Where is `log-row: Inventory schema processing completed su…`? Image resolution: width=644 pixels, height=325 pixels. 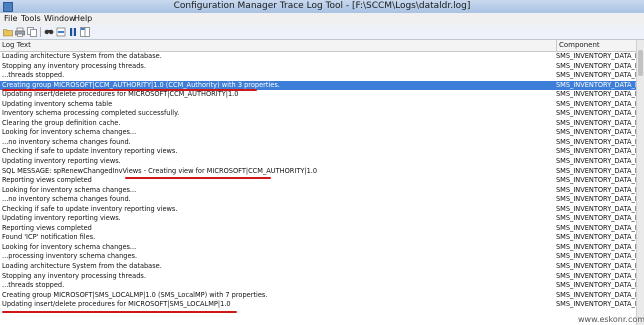
log-row: Inventory schema processing completed su… is located at coordinates (318, 114).